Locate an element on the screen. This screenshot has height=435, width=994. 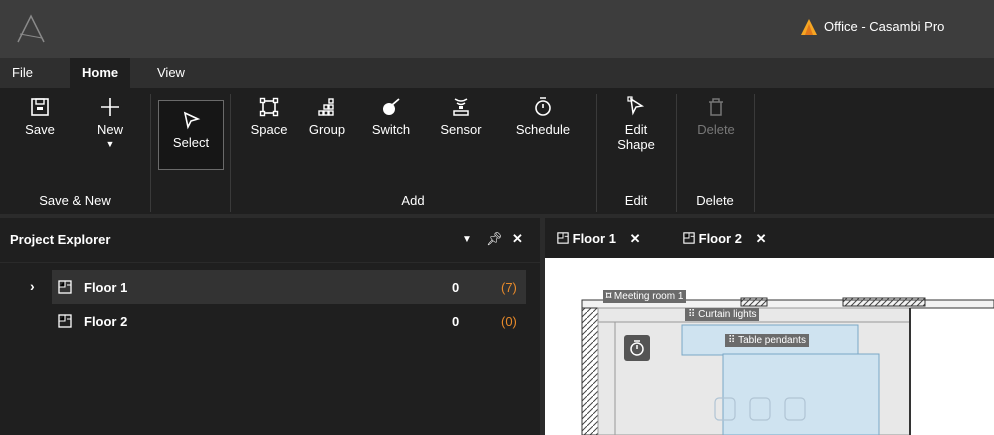
edit-shape-button: Edit Shape is located at coordinates (636, 124).